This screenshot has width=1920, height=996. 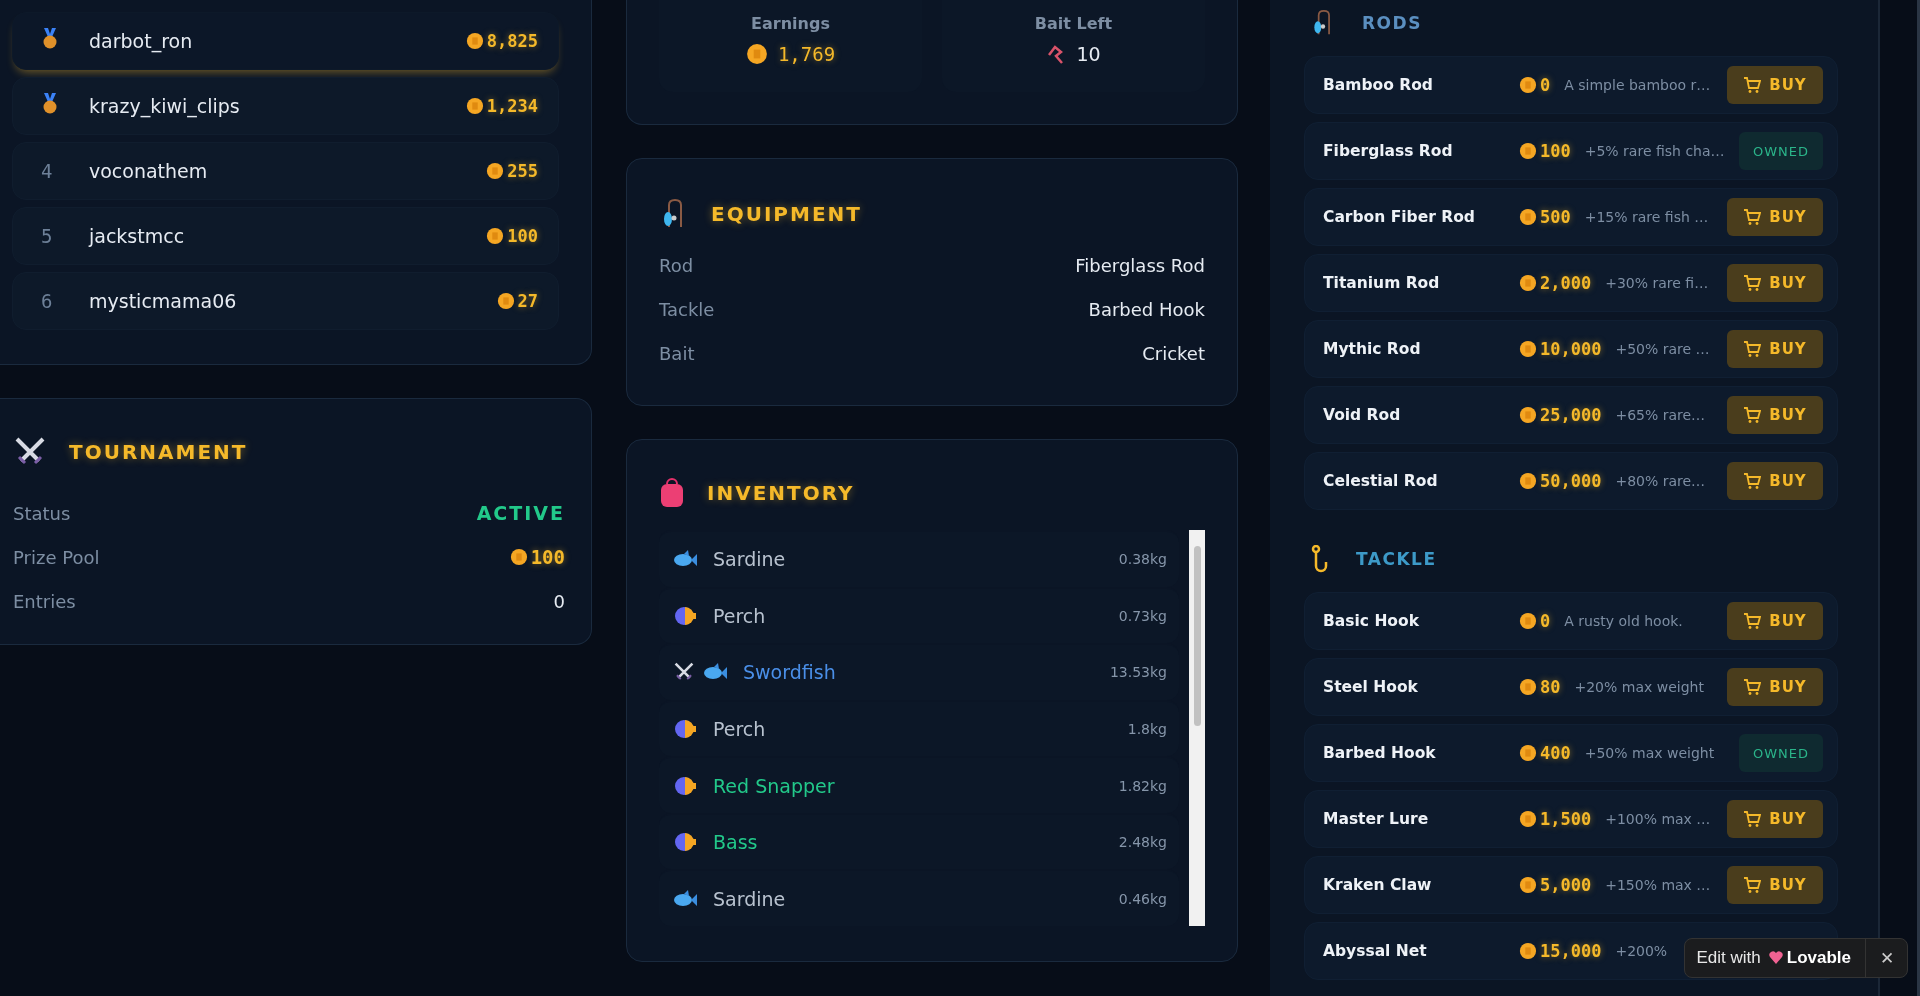 What do you see at coordinates (1388, 151) in the screenshot?
I see `item-name: Fiberglass Rod` at bounding box center [1388, 151].